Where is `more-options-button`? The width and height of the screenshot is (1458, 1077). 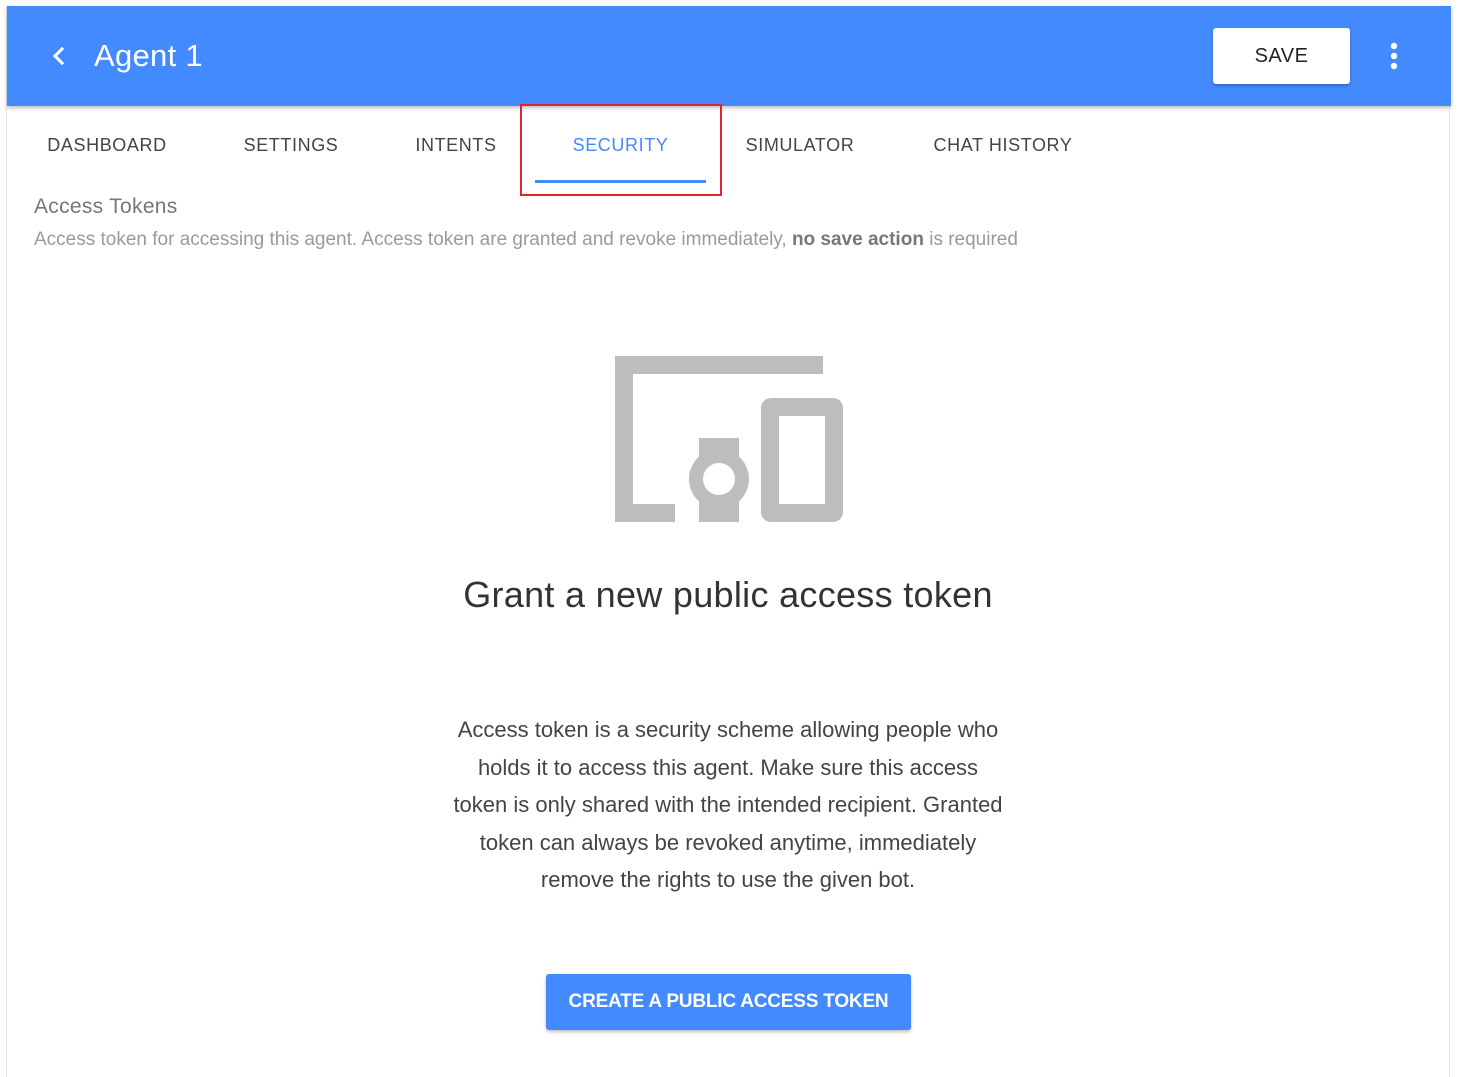 more-options-button is located at coordinates (1394, 56).